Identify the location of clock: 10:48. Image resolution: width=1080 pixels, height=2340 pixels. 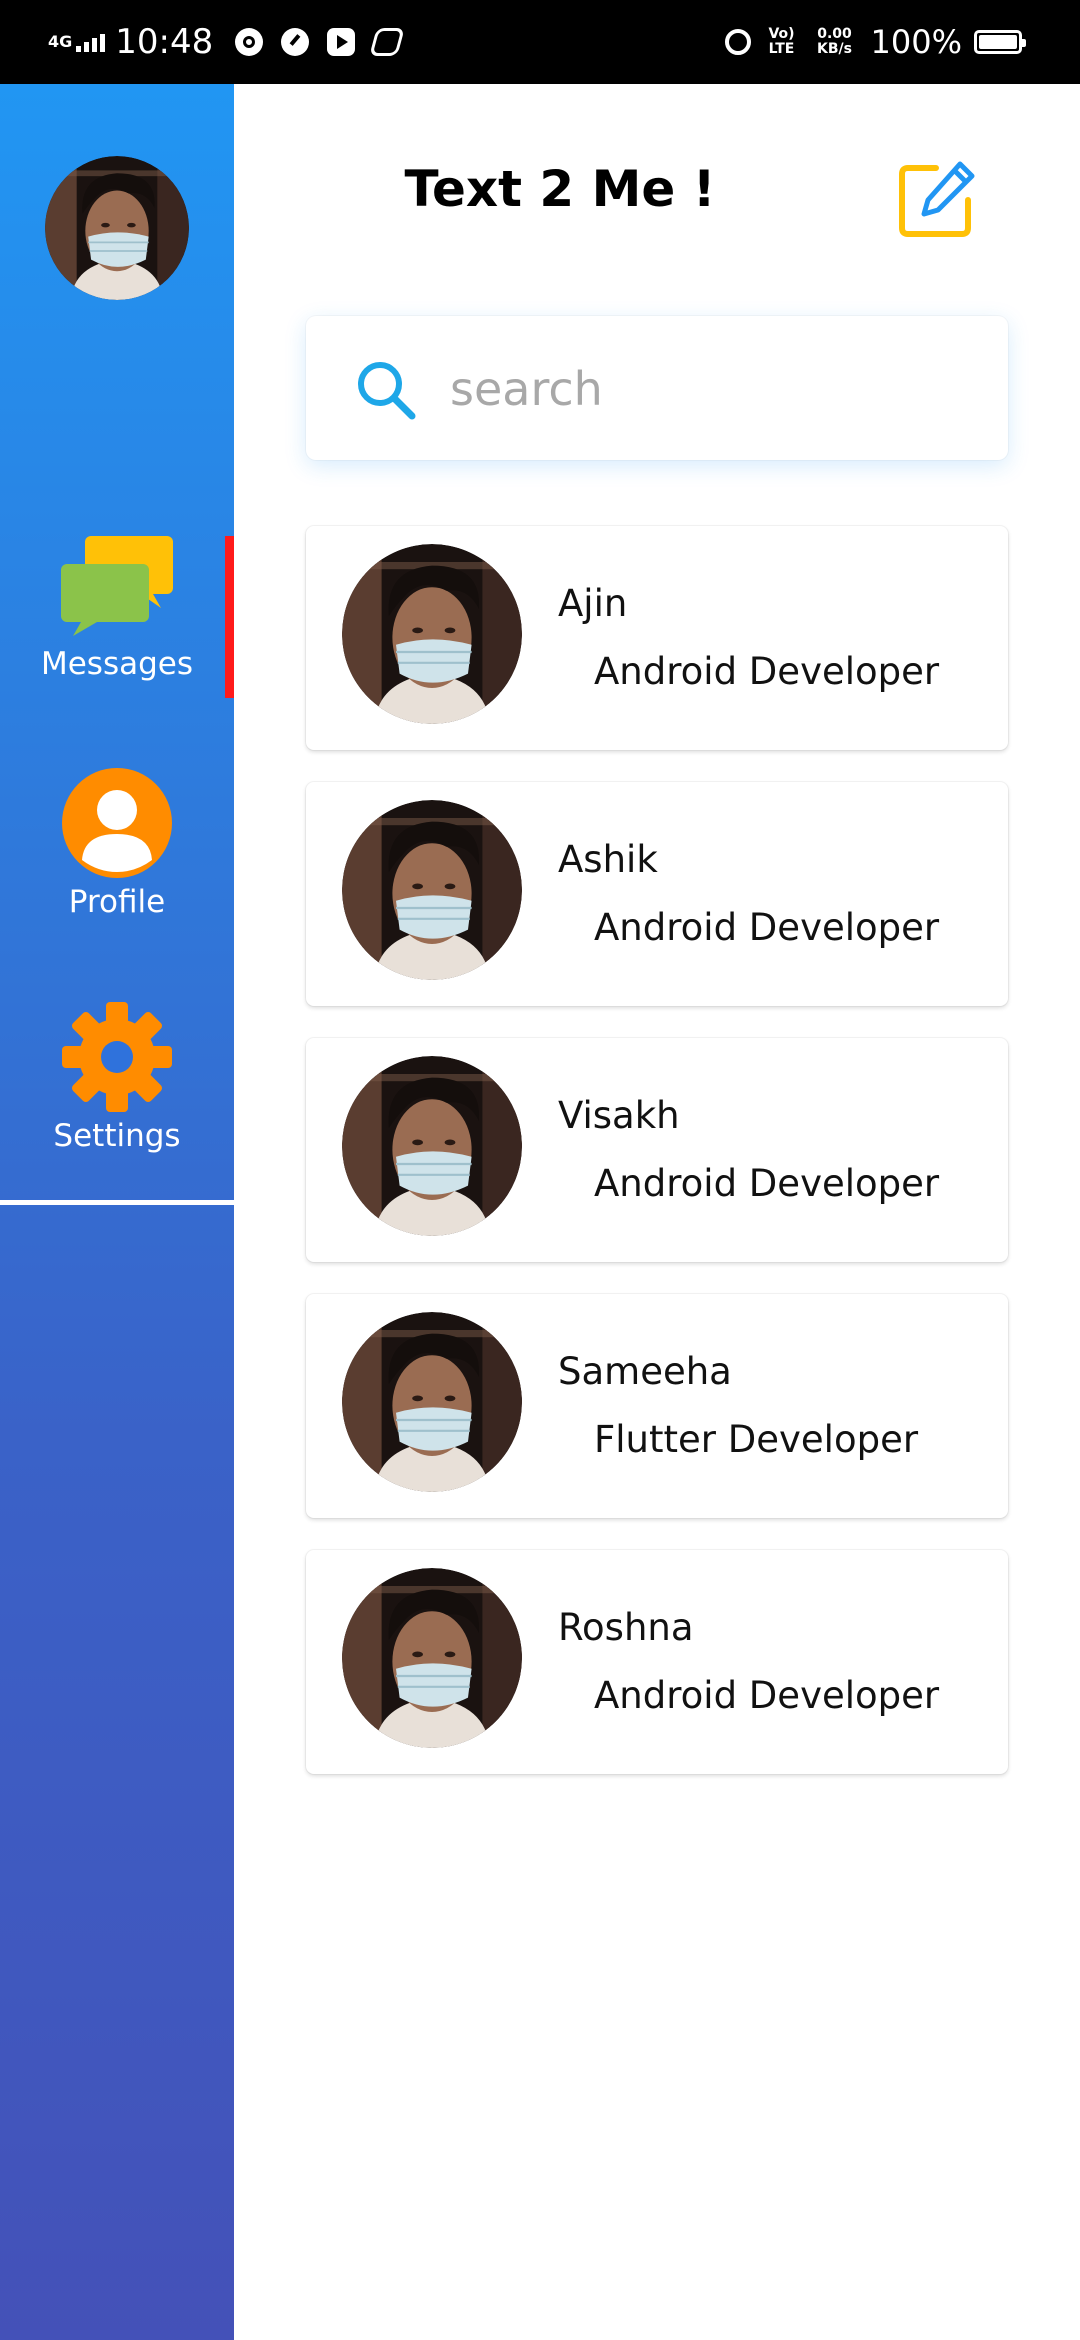
(164, 42).